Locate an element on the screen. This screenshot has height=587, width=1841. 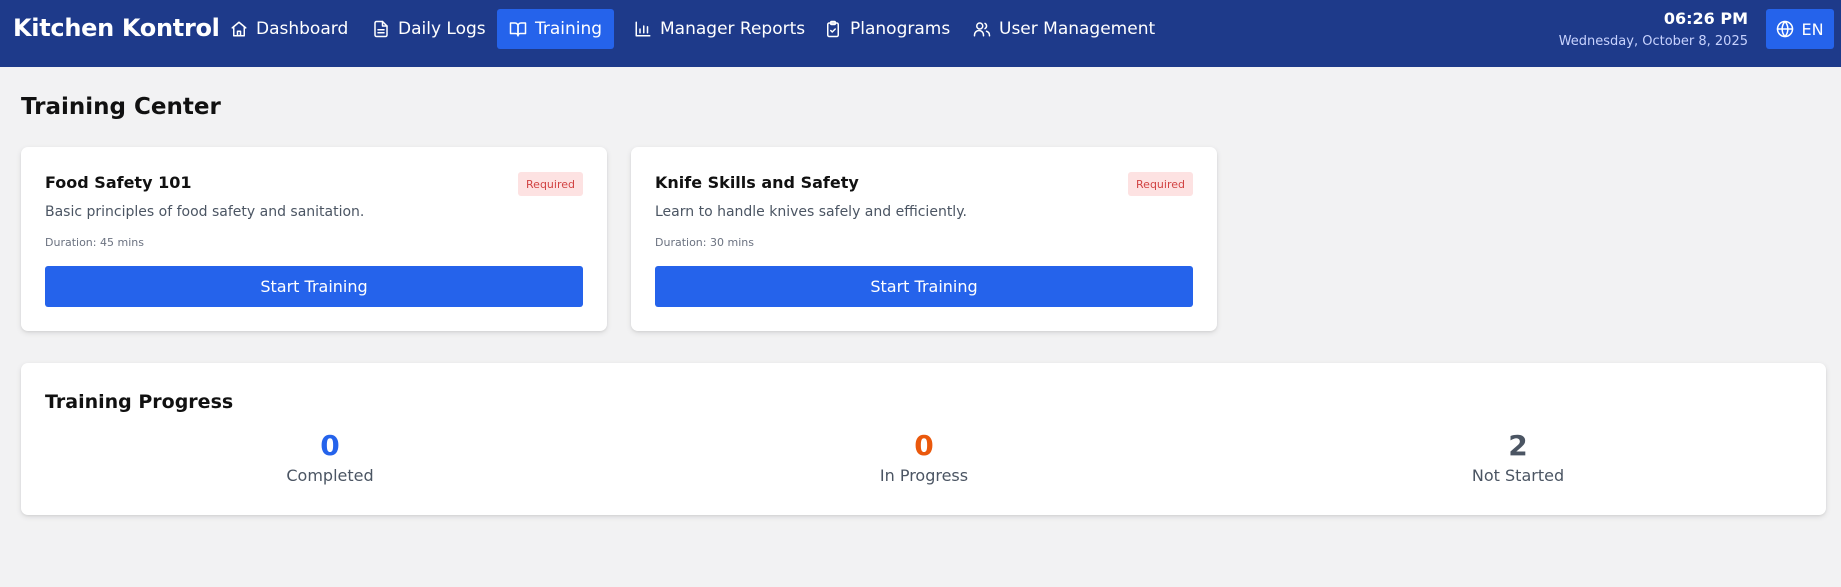
clock-time: 06:26 PM is located at coordinates (1705, 18).